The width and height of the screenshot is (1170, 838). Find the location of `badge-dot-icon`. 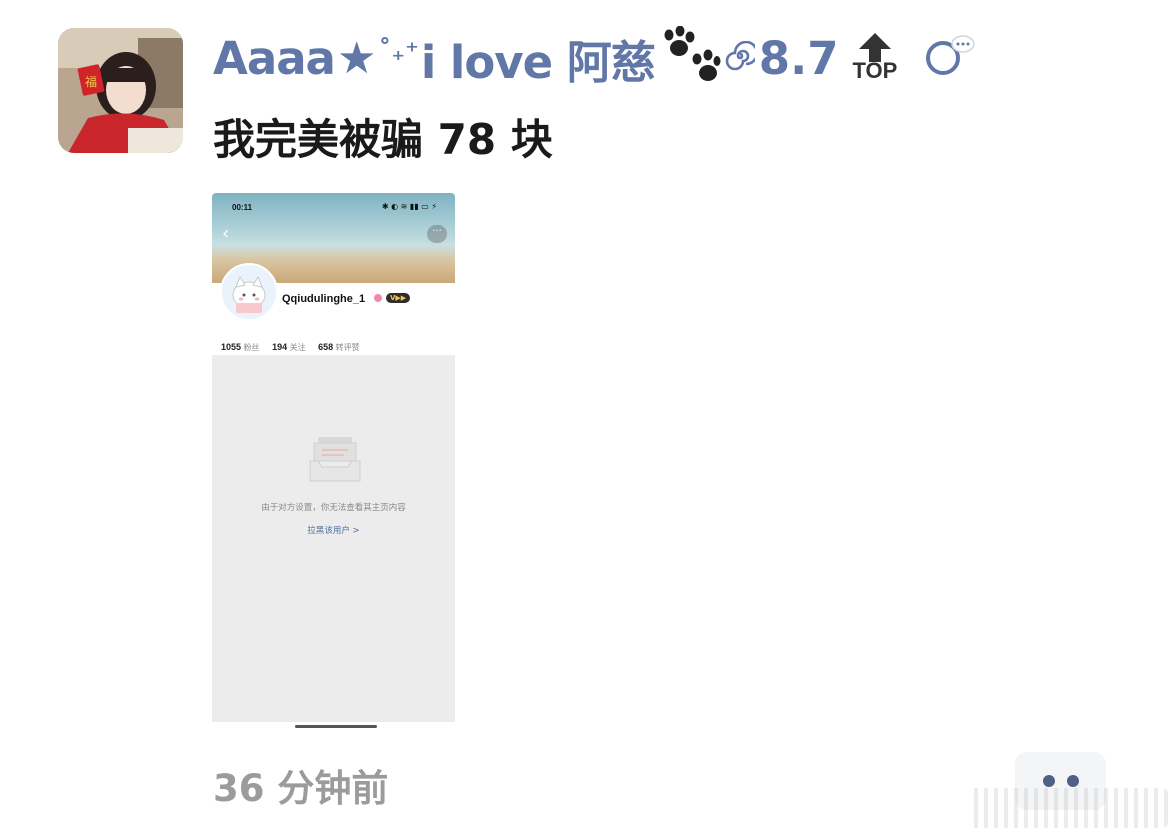

badge-dot-icon is located at coordinates (378, 298).